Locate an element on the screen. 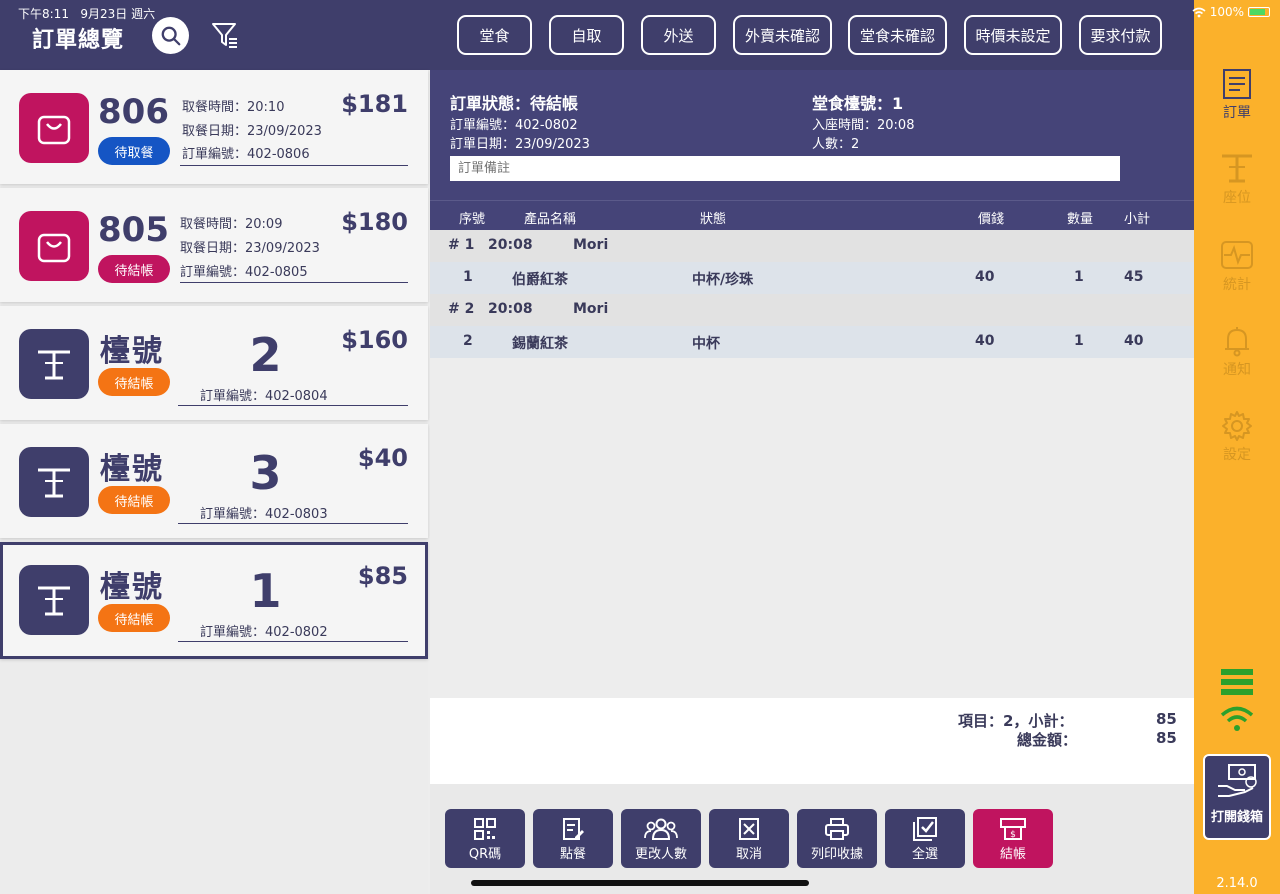 This screenshot has height=894, width=1280. order-id: 訂單編號：402-0806 is located at coordinates (246, 154).